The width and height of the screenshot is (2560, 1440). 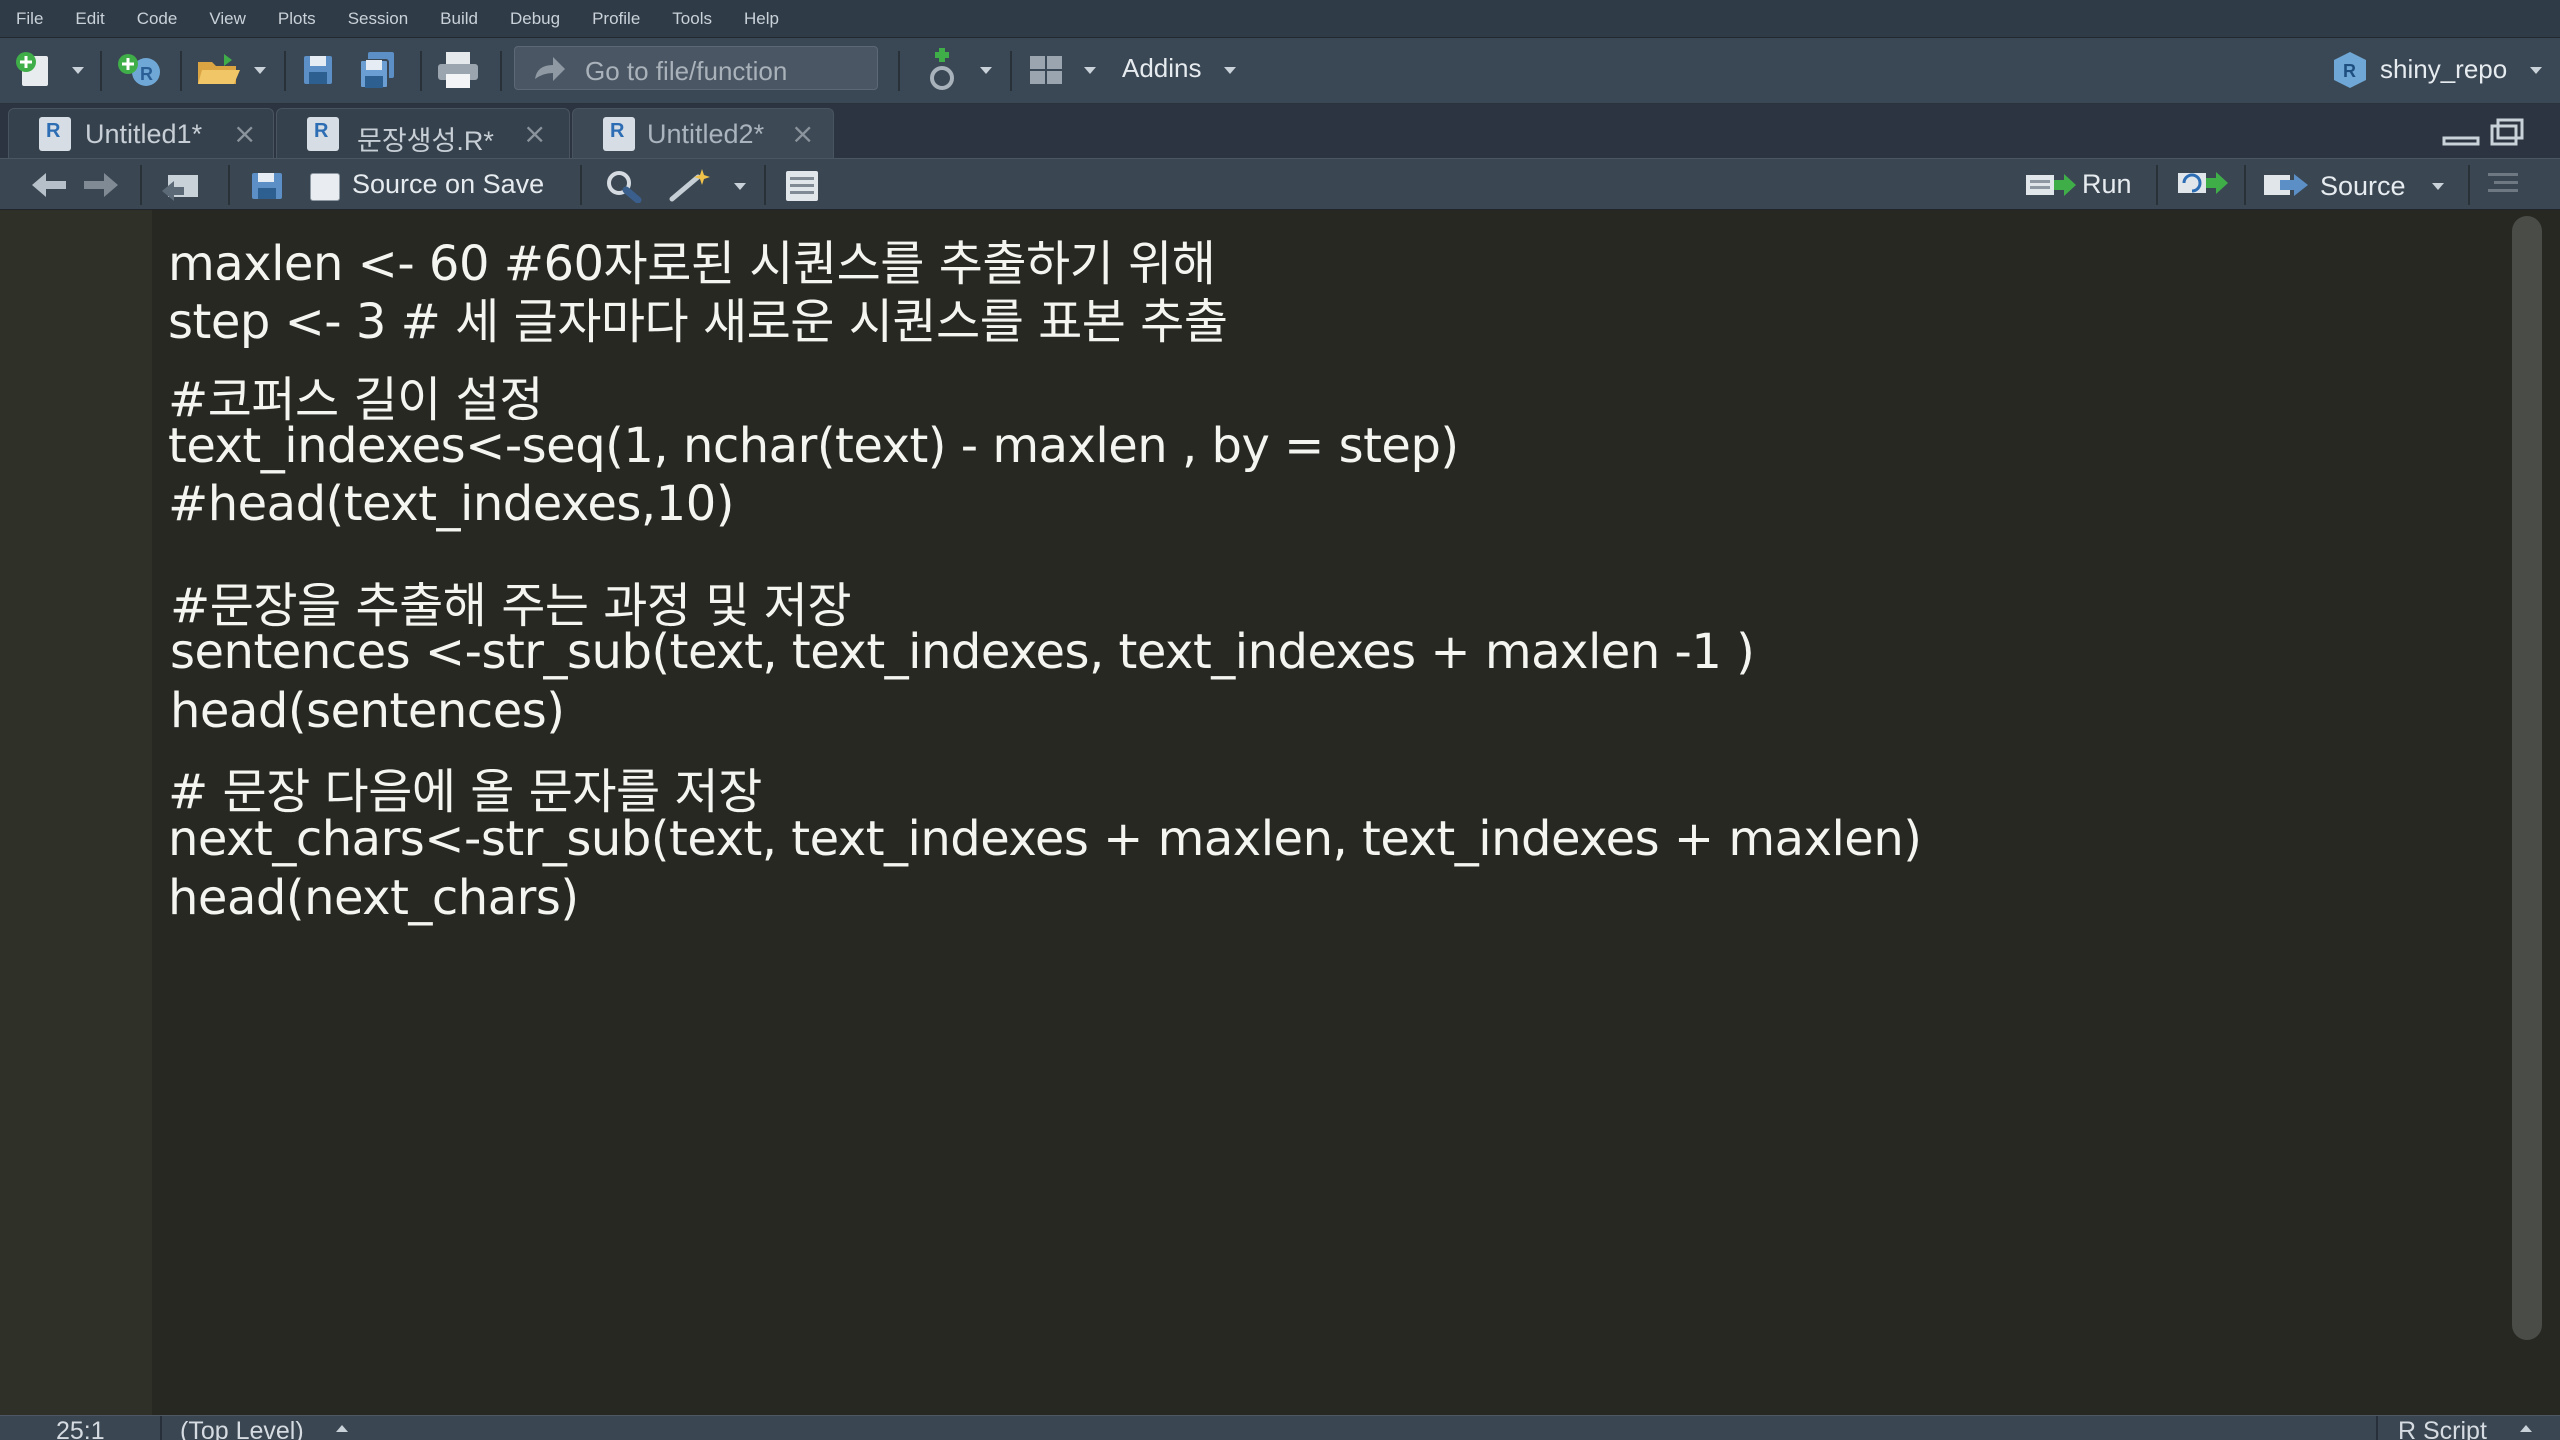 I want to click on addins-dropdown-icon, so click(x=1230, y=70).